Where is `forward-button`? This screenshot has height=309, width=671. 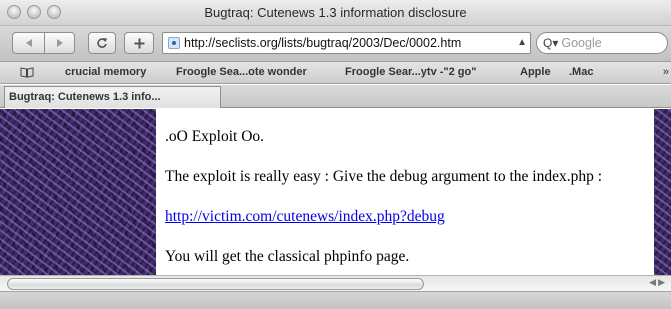
forward-button is located at coordinates (59, 43).